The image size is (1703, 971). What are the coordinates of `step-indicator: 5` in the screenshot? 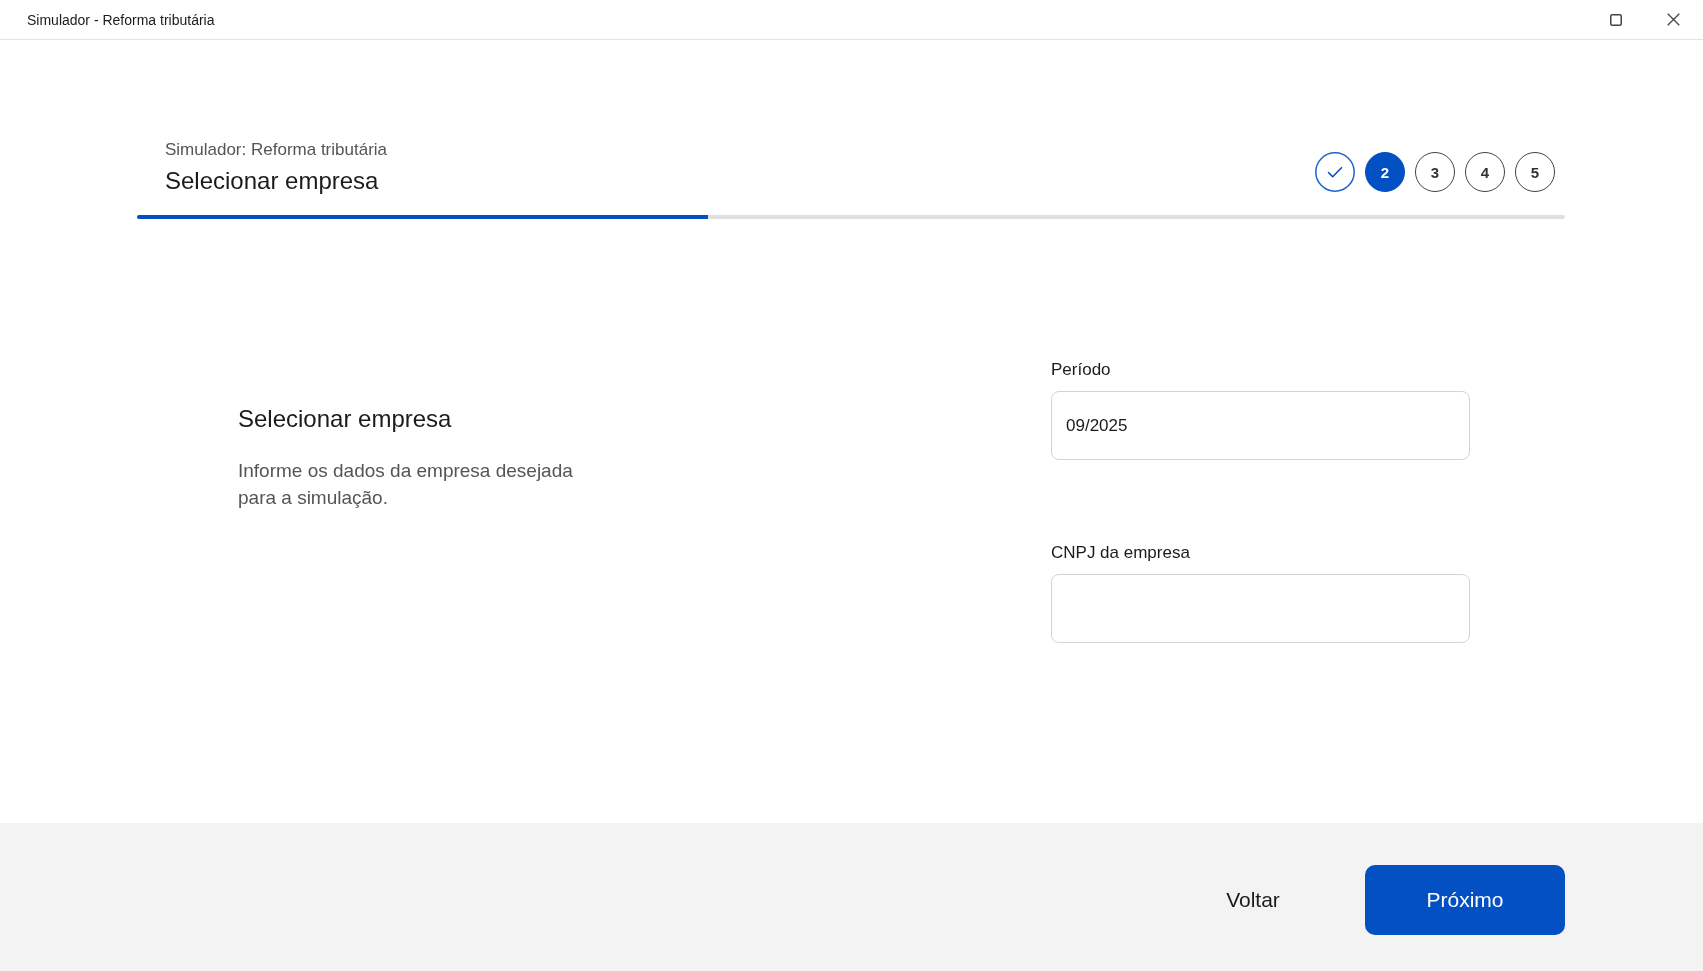 It's located at (1535, 172).